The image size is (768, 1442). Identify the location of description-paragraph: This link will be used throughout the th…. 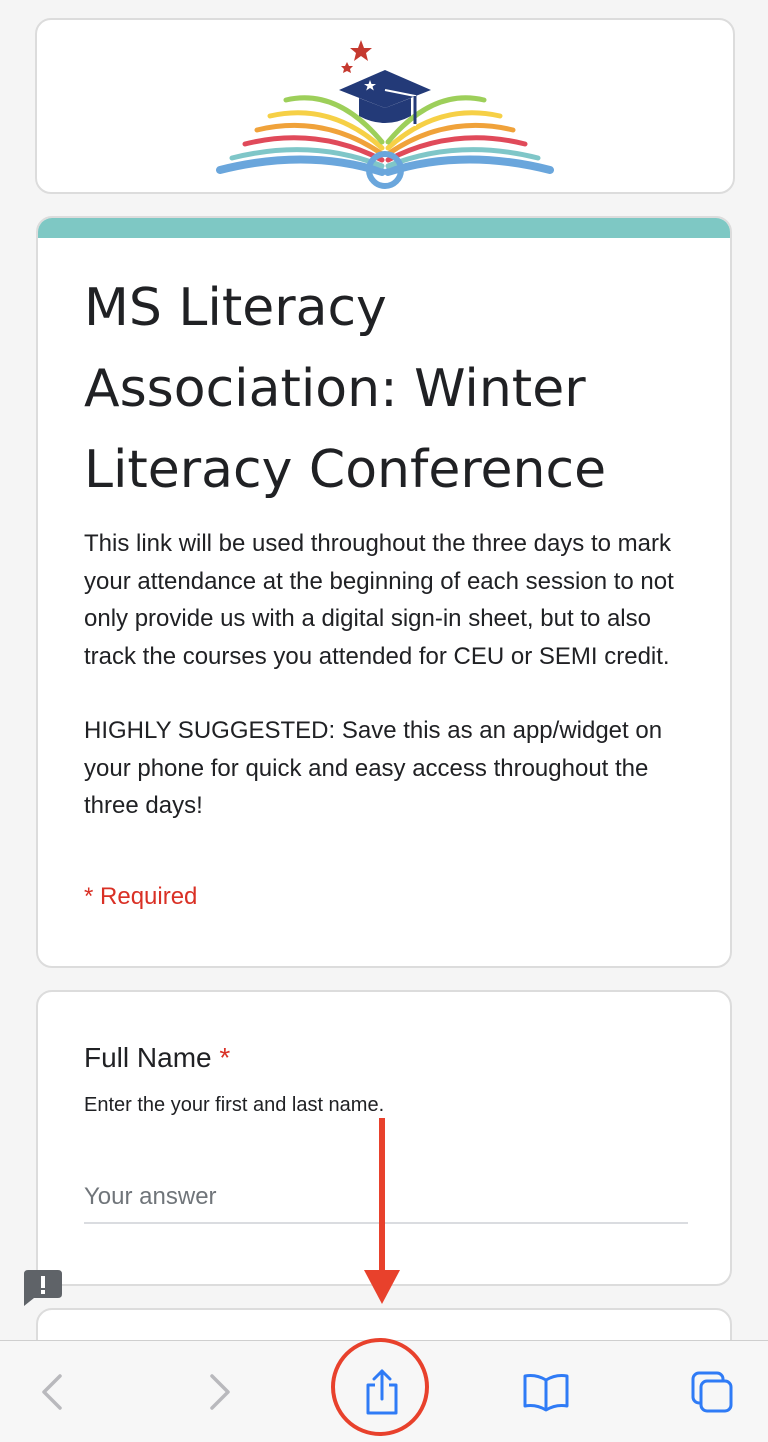
(379, 600).